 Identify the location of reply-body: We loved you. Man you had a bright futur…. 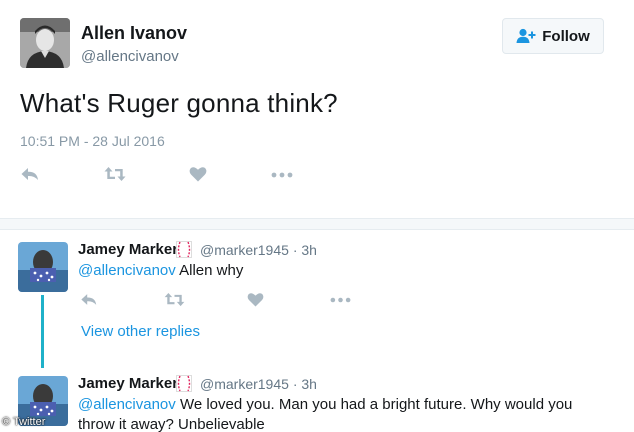
(374, 404).